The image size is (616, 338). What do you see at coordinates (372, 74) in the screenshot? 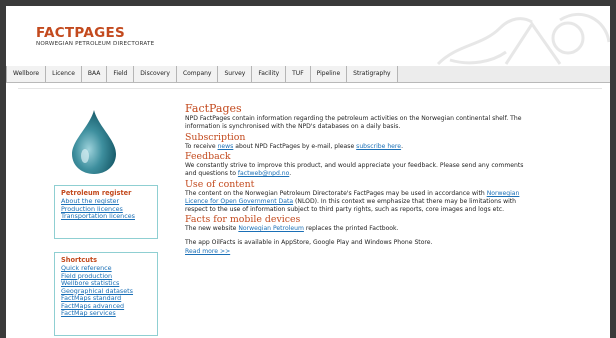
I see `tab-stratigraphy: Stratigraphy` at bounding box center [372, 74].